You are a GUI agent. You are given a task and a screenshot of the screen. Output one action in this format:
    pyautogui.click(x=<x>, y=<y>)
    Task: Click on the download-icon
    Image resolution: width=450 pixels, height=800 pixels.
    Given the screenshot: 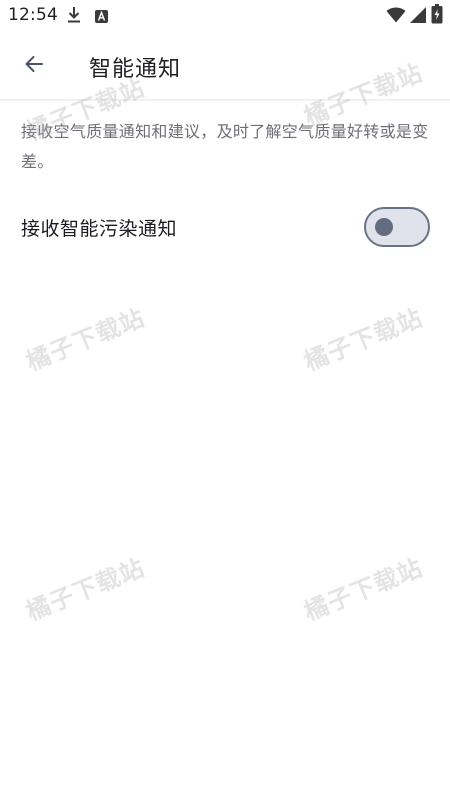 What is the action you would take?
    pyautogui.click(x=74, y=15)
    